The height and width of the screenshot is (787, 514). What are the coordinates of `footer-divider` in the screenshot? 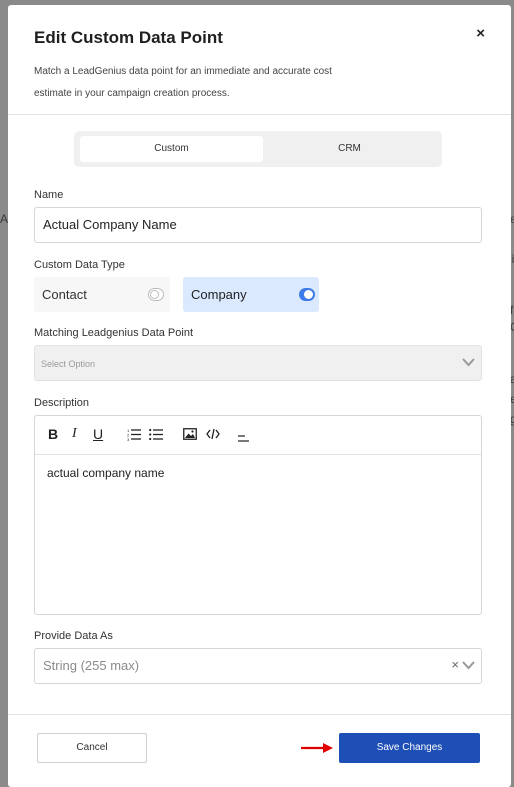 It's located at (259, 714).